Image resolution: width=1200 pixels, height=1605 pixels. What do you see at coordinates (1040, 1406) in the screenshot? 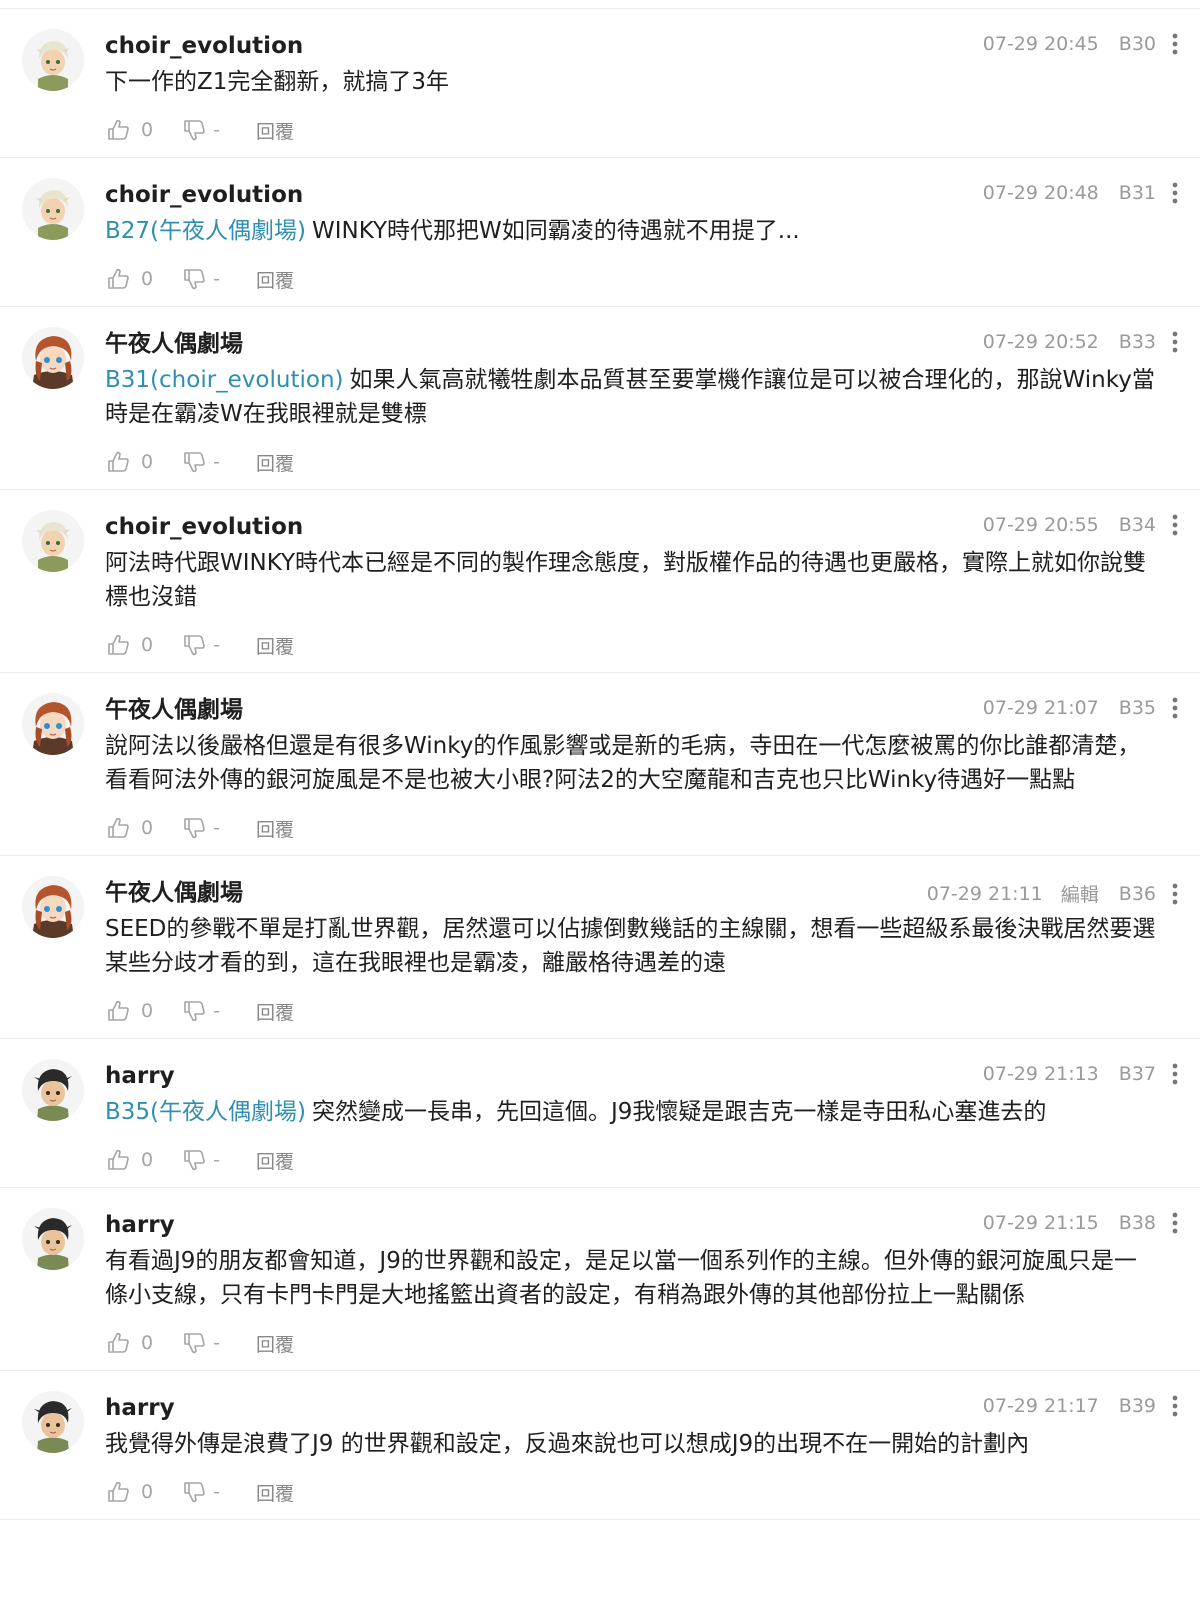
I see `comment-time: 07-29 21:17` at bounding box center [1040, 1406].